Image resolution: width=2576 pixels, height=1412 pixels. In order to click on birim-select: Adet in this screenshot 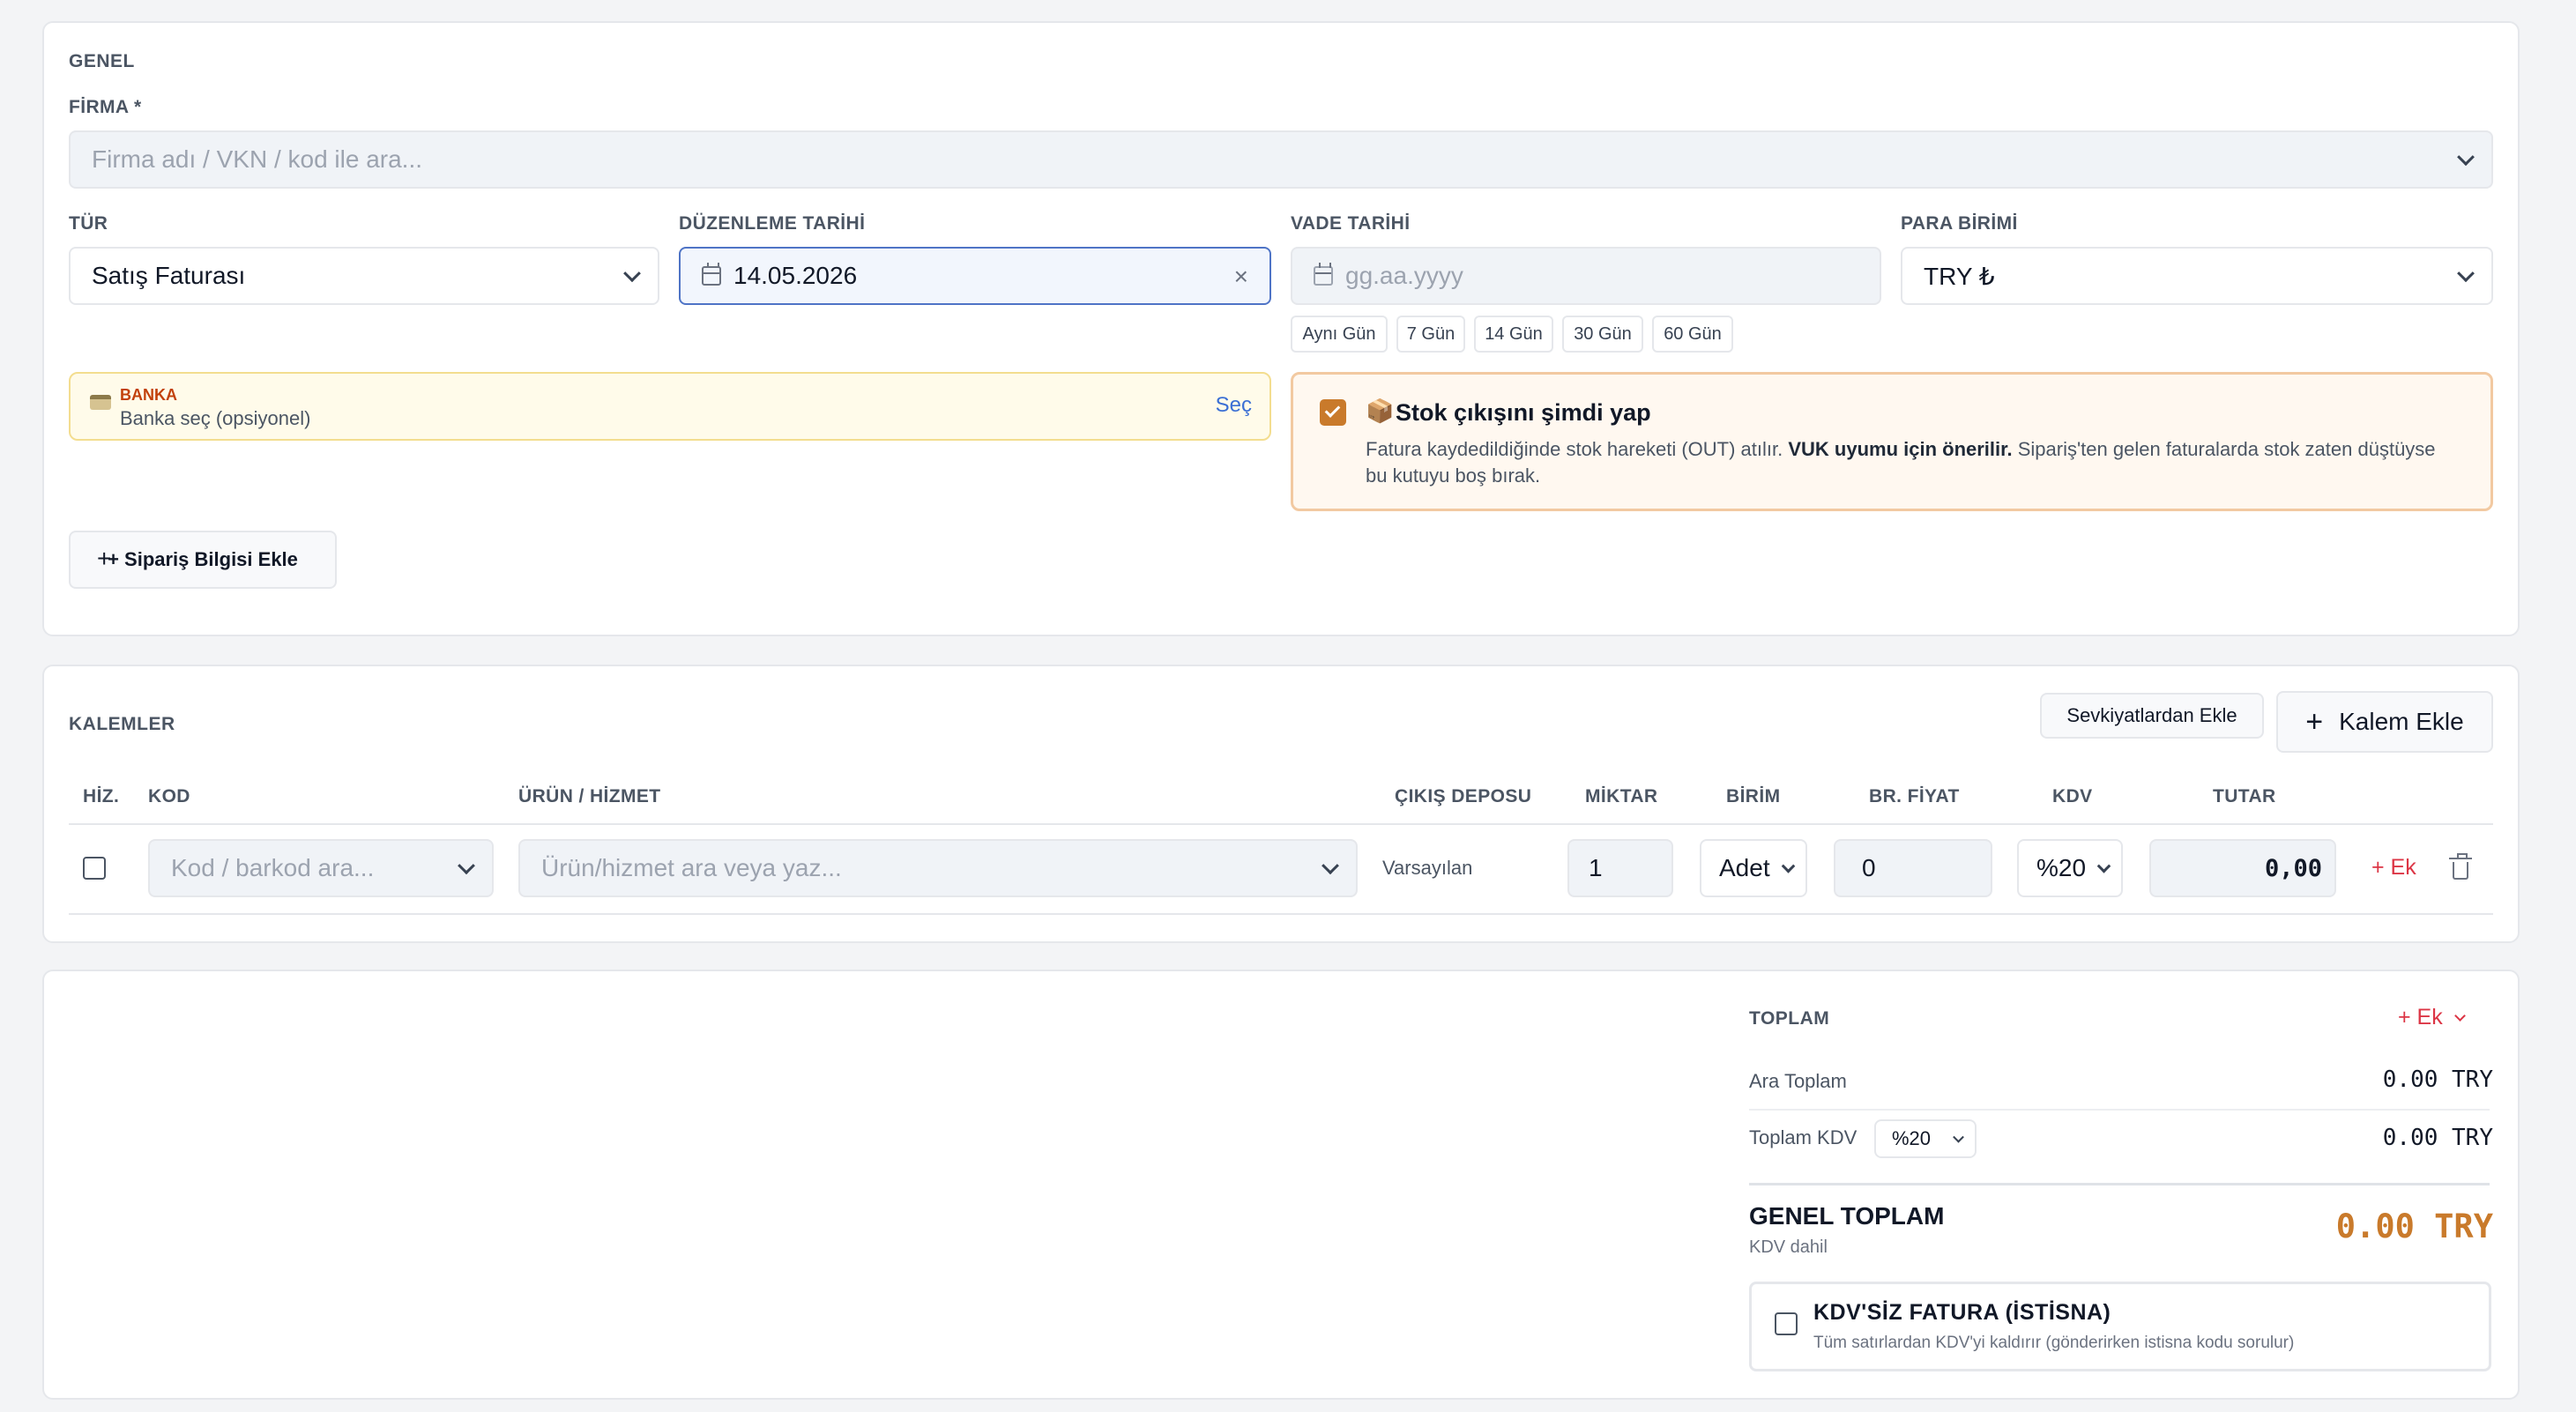, I will do `click(1753, 868)`.